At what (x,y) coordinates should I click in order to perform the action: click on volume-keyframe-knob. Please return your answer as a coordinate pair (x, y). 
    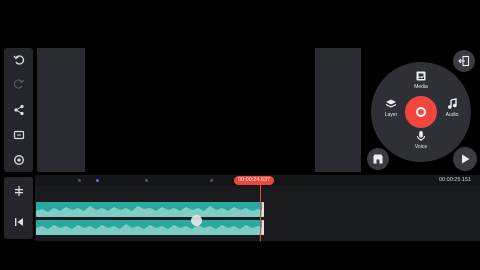
    Looking at the image, I should click on (196, 220).